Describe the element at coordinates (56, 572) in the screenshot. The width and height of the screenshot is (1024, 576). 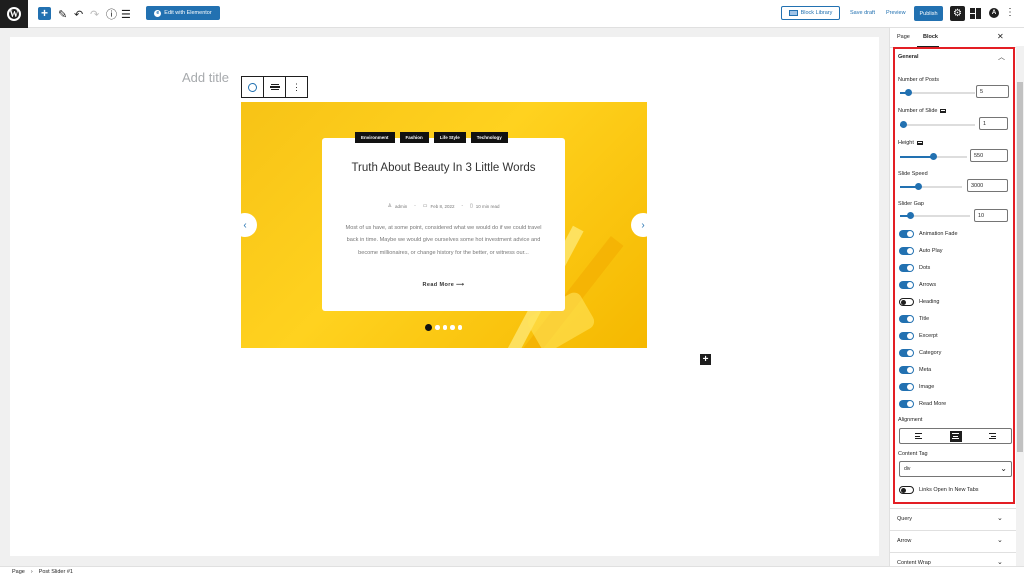
I see `breadcrumb-current: Post Slider #1` at that location.